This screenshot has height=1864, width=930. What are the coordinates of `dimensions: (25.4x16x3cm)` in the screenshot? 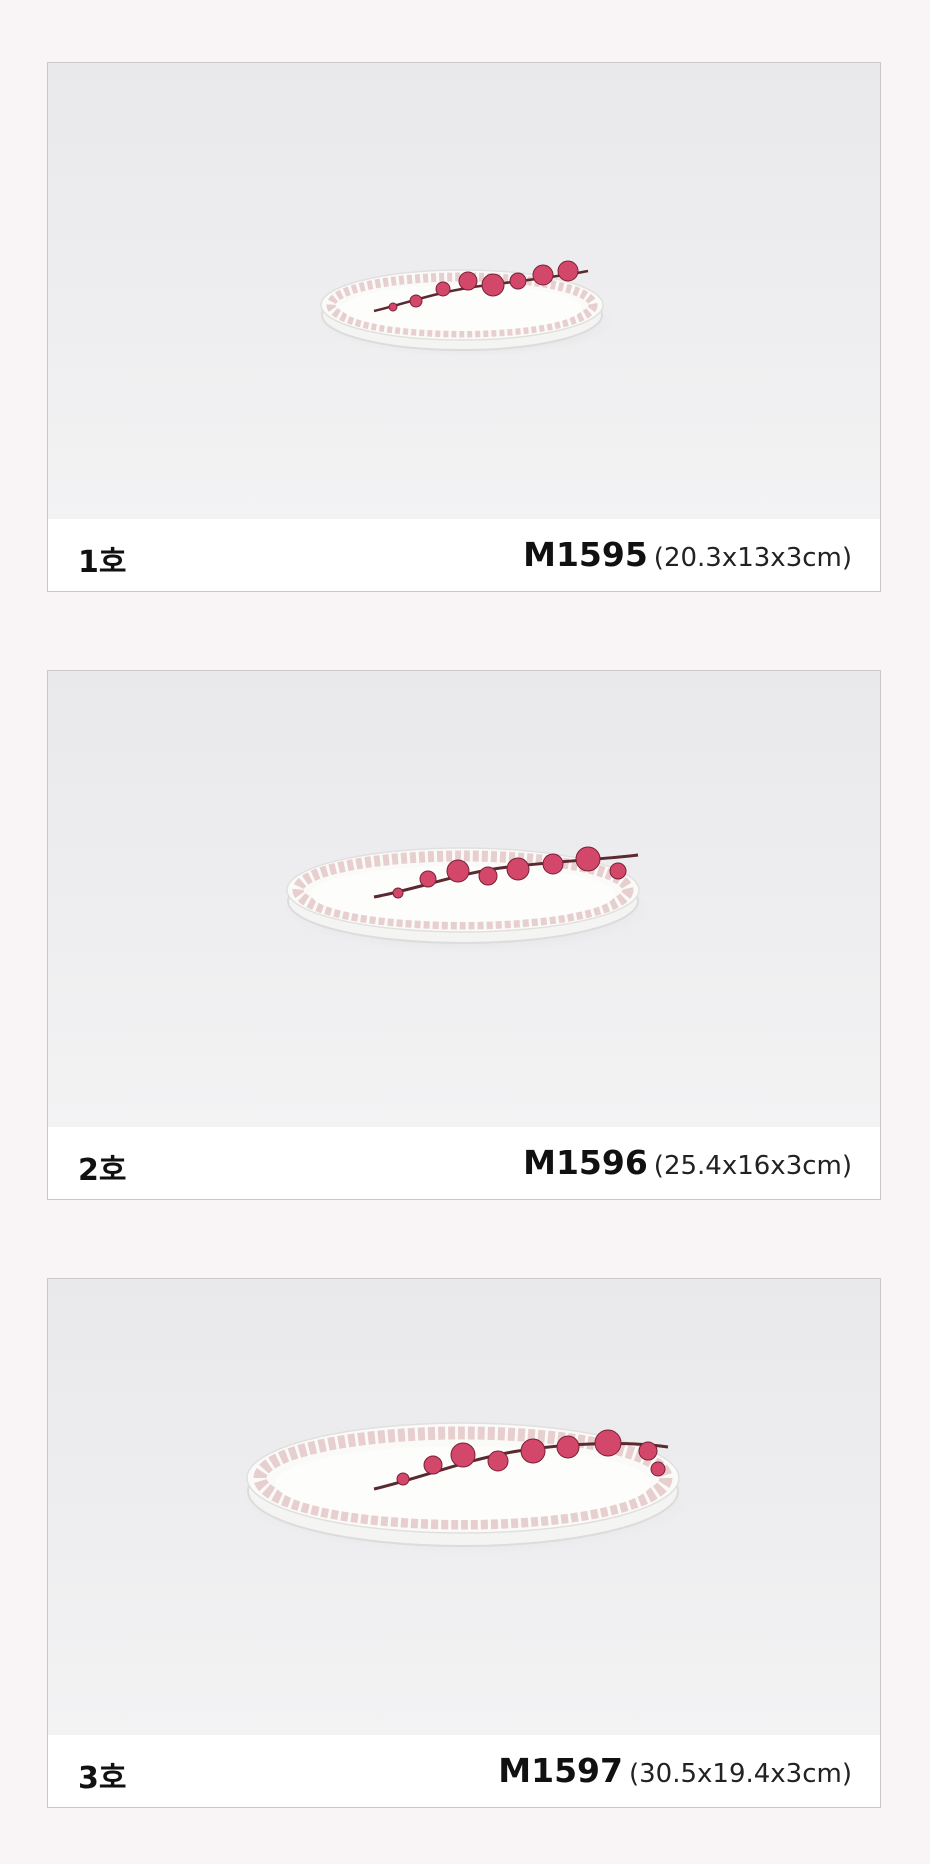 It's located at (752, 1166).